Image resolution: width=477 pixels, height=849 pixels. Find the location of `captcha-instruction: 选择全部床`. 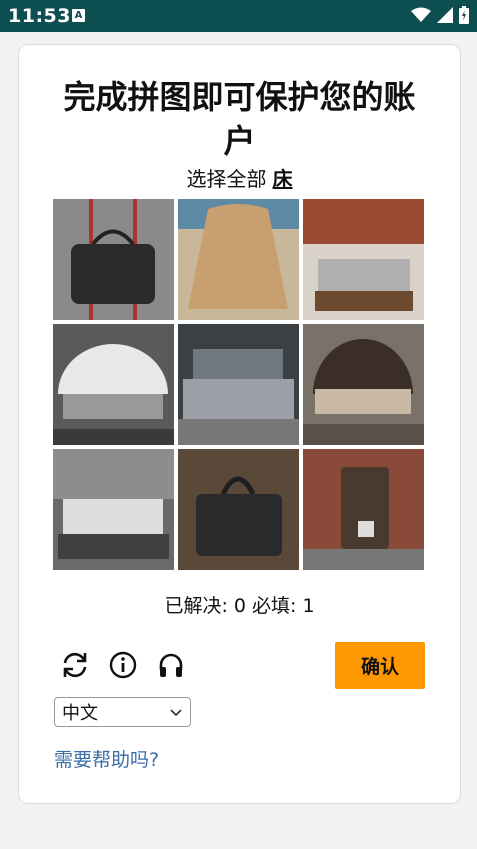

captcha-instruction: 选择全部床 is located at coordinates (239, 177).